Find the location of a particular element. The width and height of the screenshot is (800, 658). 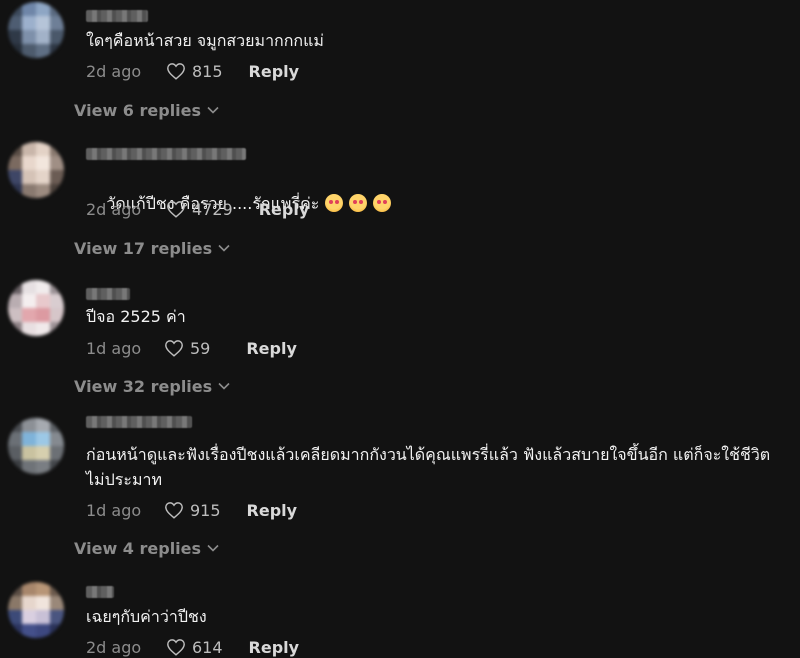

comment-meta: 2d ago 4729 Reply is located at coordinates (197, 209).